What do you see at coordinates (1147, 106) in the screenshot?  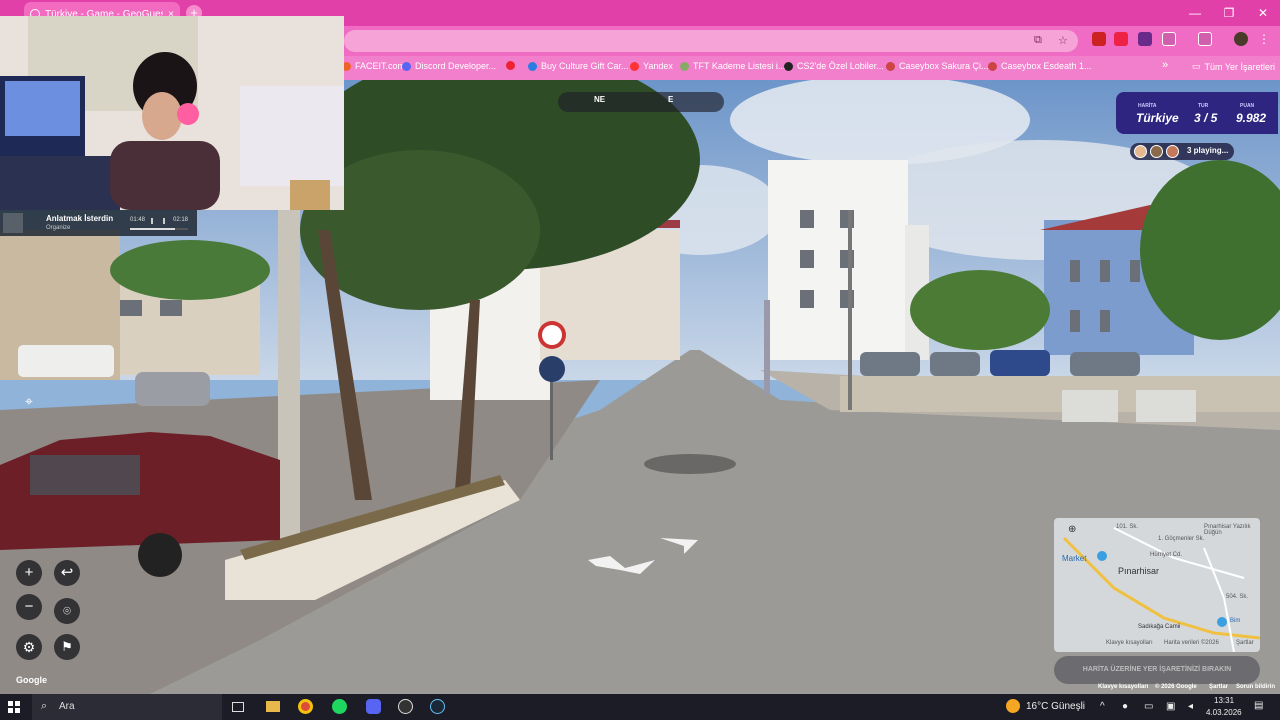 I see `map-label: HARİTA` at bounding box center [1147, 106].